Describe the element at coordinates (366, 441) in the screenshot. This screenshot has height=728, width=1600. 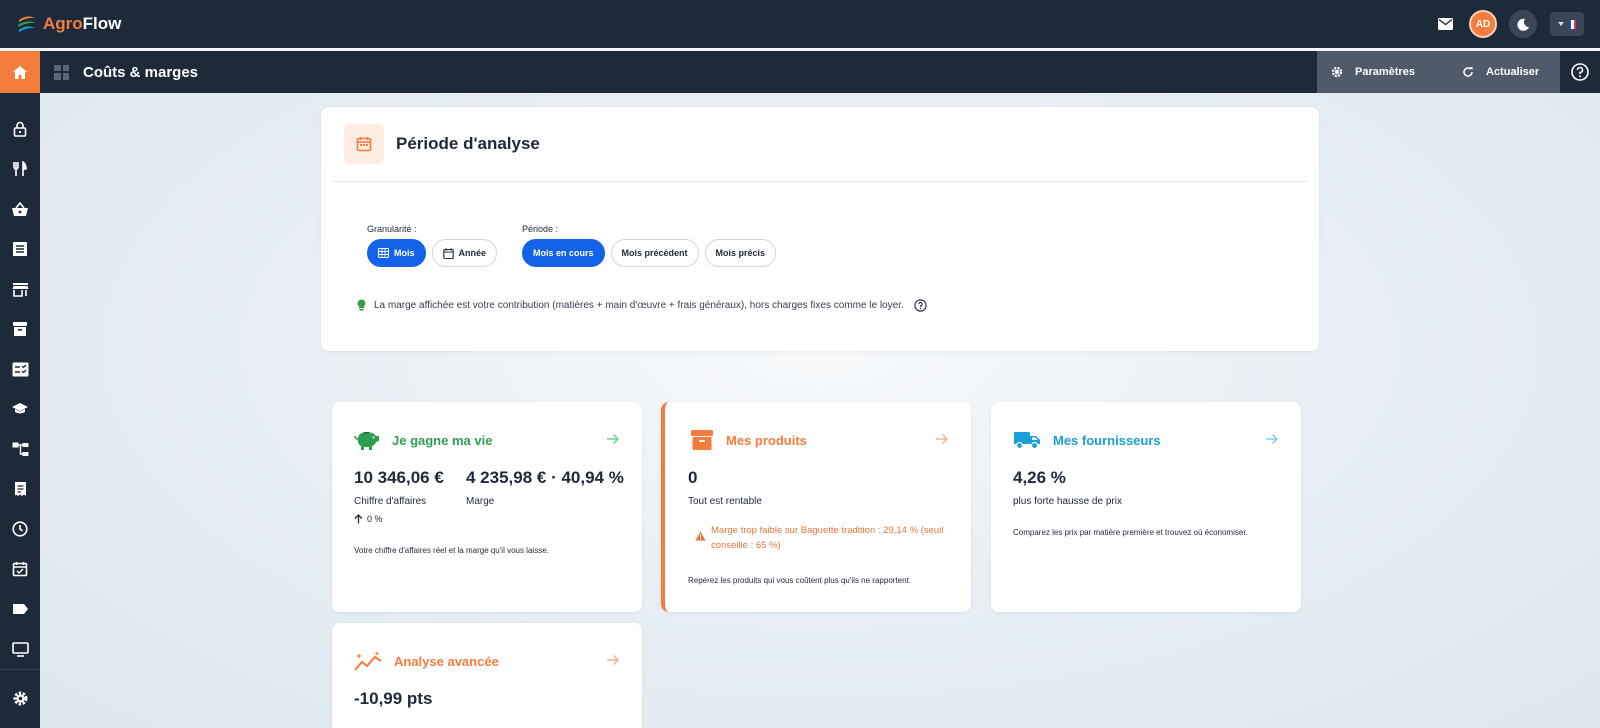
I see `piggy-bank-icon` at that location.